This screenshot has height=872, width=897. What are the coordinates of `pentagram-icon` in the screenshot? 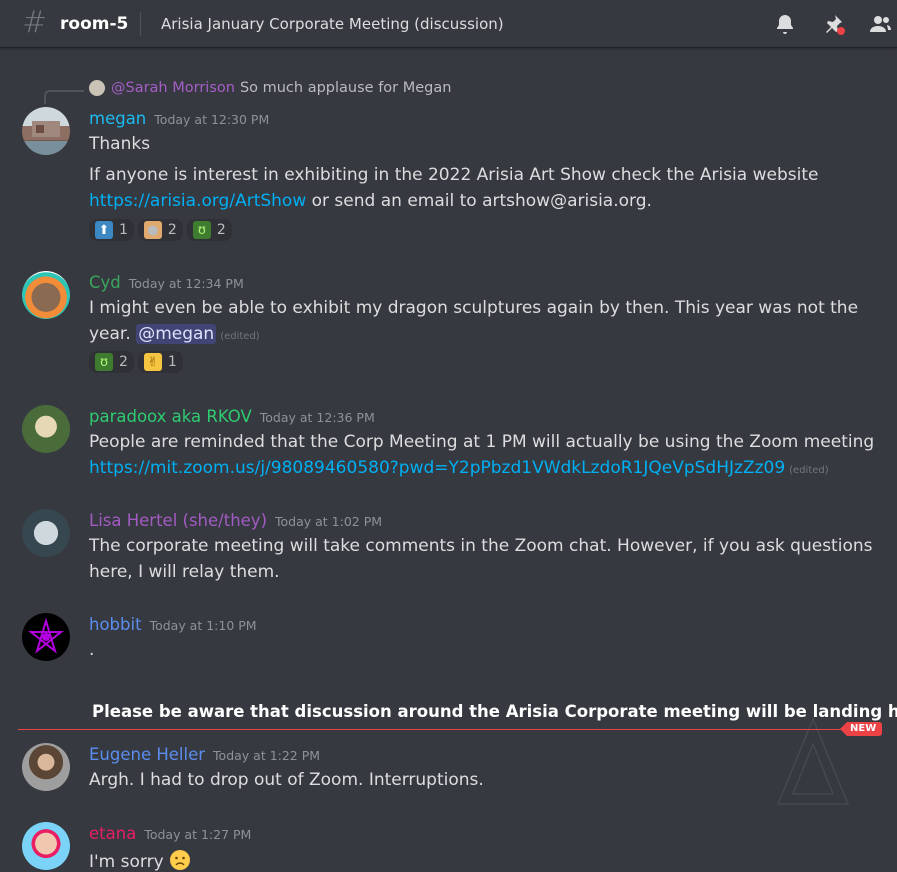 It's located at (46, 635).